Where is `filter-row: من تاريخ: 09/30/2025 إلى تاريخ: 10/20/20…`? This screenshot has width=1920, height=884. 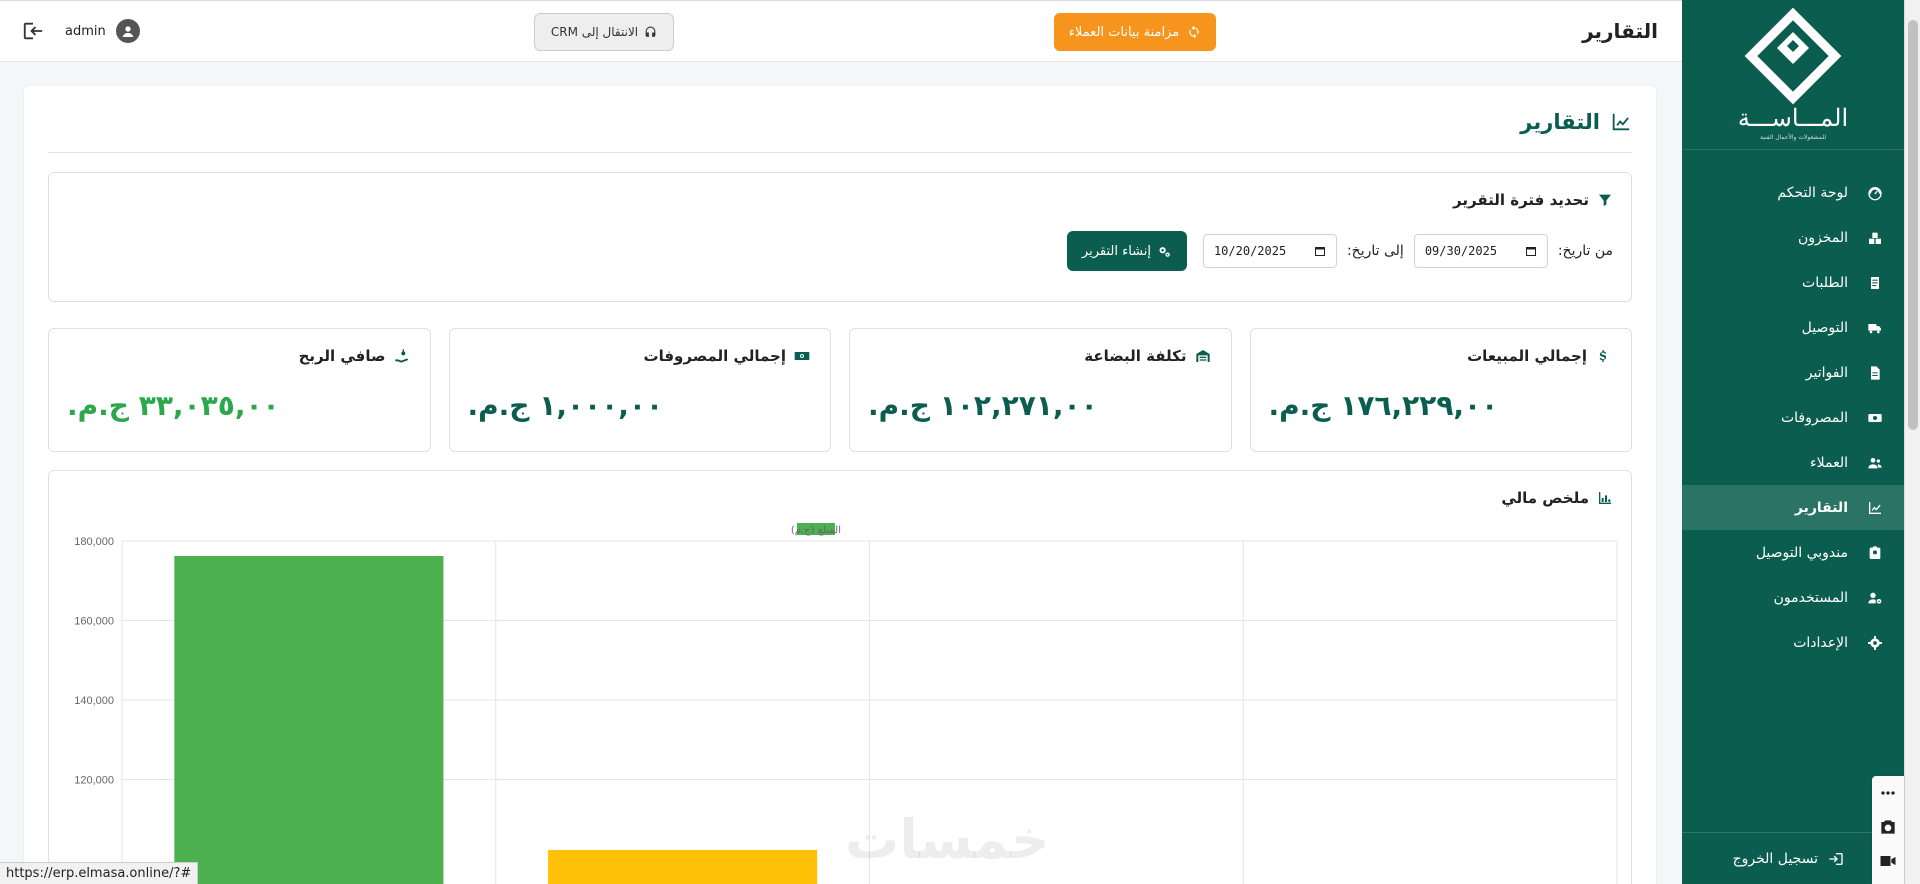
filter-row: من تاريخ: 09/30/2025 إلى تاريخ: 10/20/20… is located at coordinates (1339, 251).